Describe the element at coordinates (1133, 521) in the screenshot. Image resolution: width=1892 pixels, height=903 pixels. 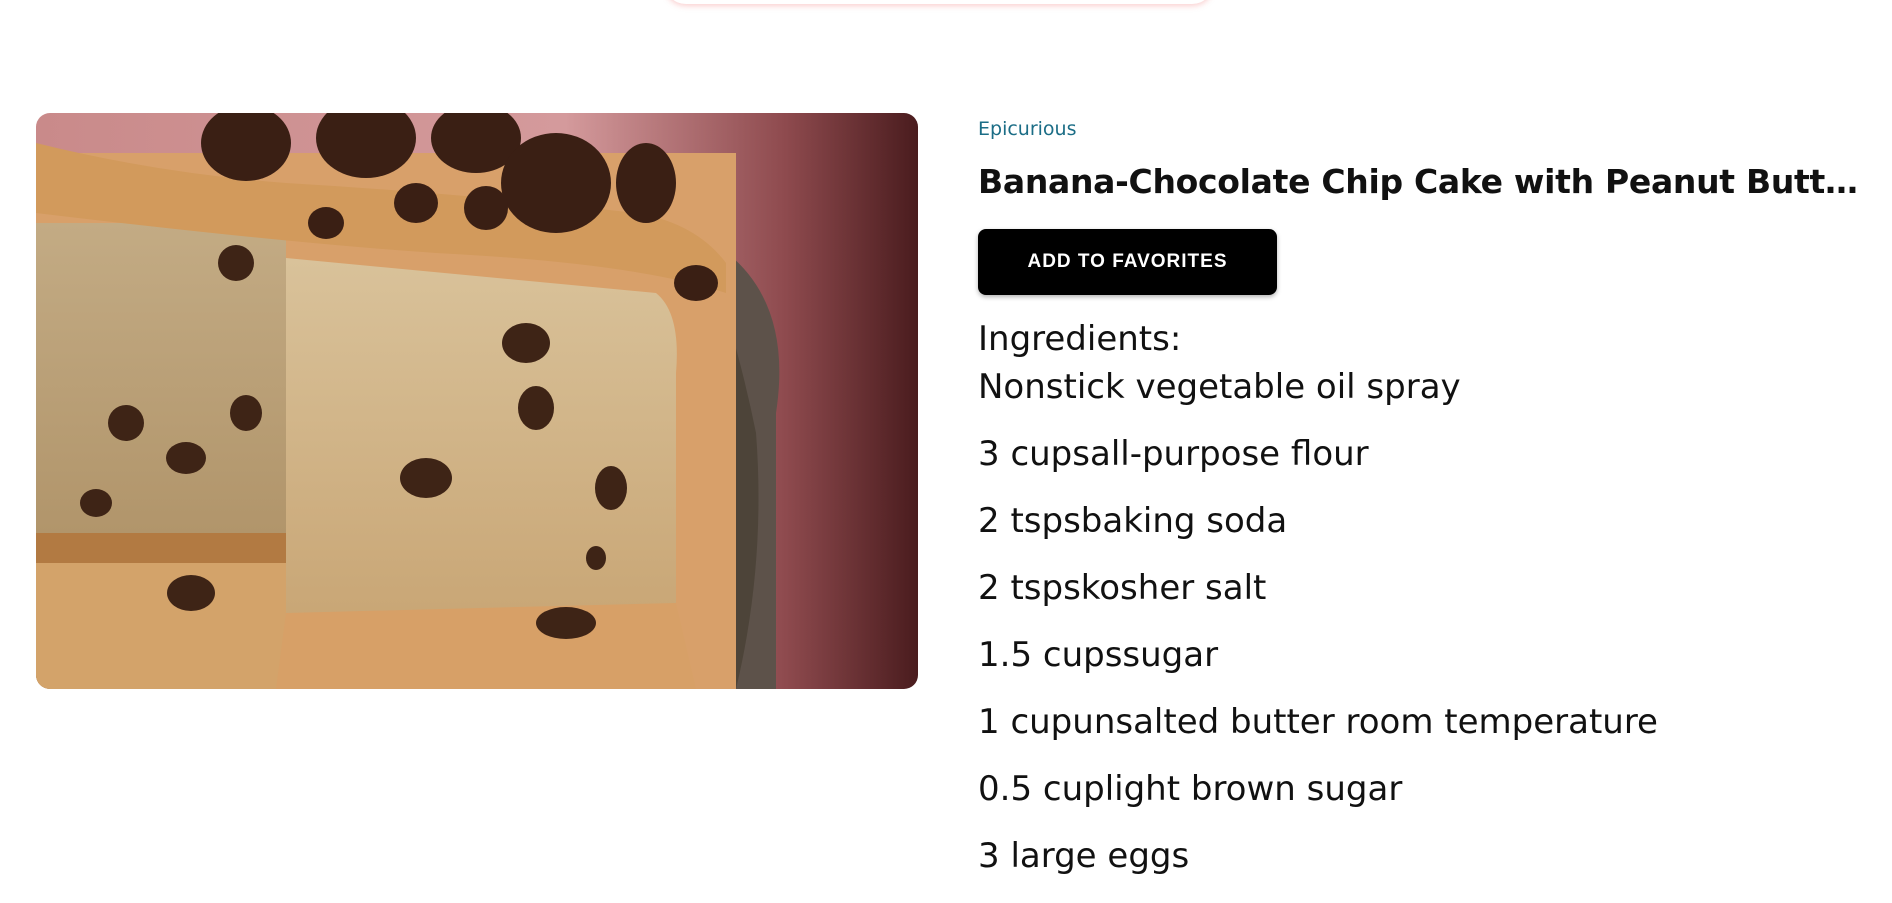
I see `ingredient-item: 2 tspsbaking soda` at that location.